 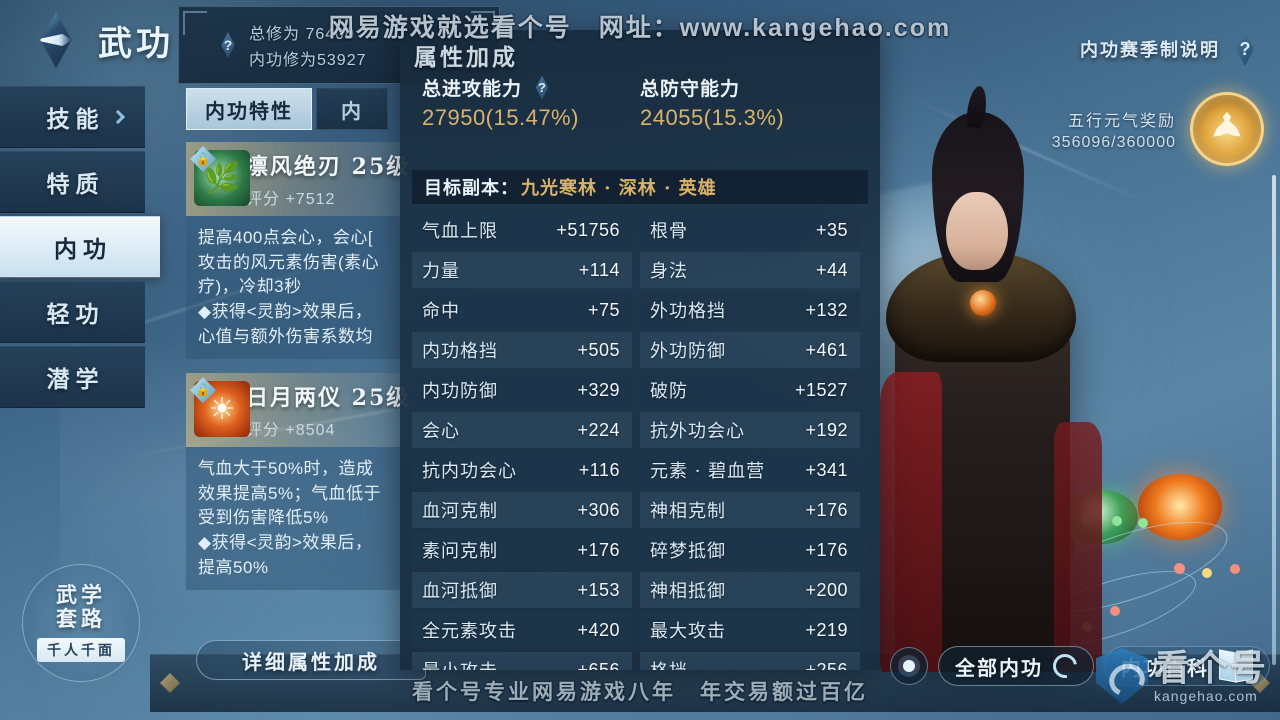 I want to click on attribute-value: +306, so click(x=598, y=509).